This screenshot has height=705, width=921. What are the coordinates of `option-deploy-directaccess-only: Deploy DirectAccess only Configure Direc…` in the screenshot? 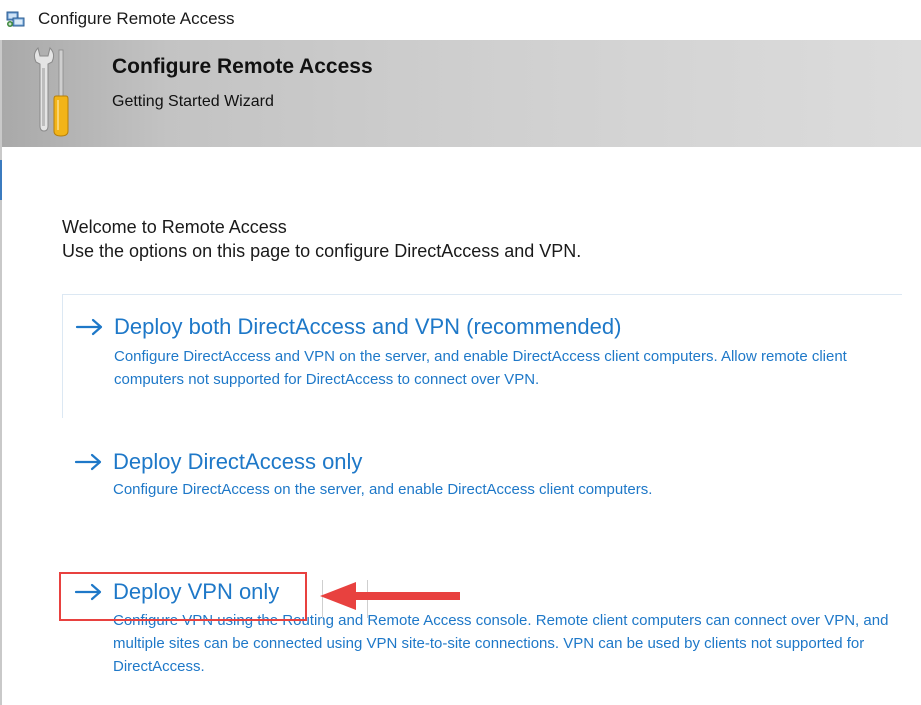 It's located at (482, 475).